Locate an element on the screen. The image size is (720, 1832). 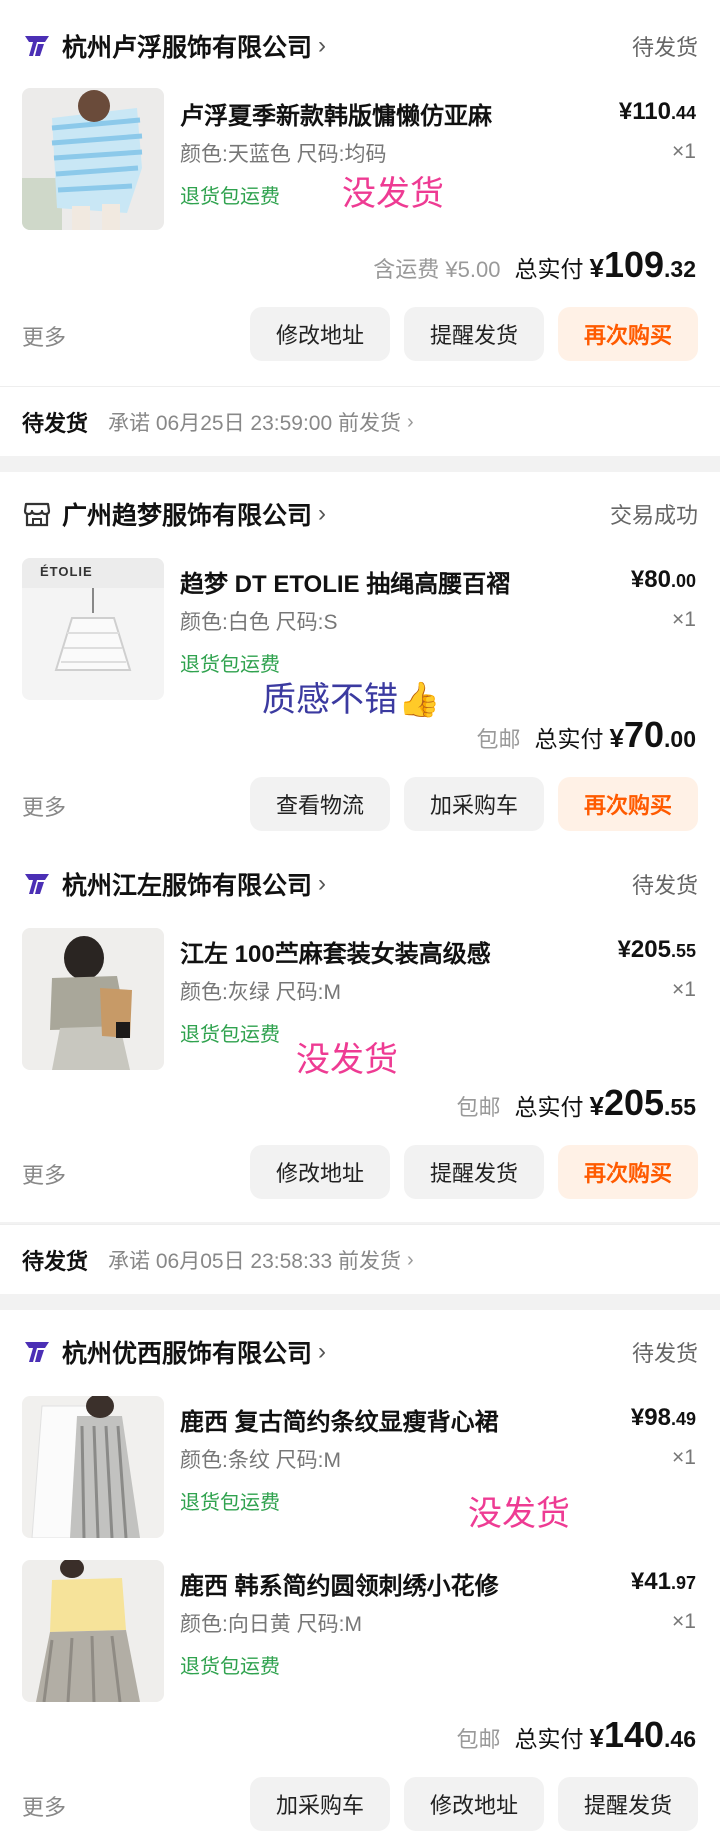
total-row: 包邮 总实付 ¥140.46 is located at coordinates (576, 1735).